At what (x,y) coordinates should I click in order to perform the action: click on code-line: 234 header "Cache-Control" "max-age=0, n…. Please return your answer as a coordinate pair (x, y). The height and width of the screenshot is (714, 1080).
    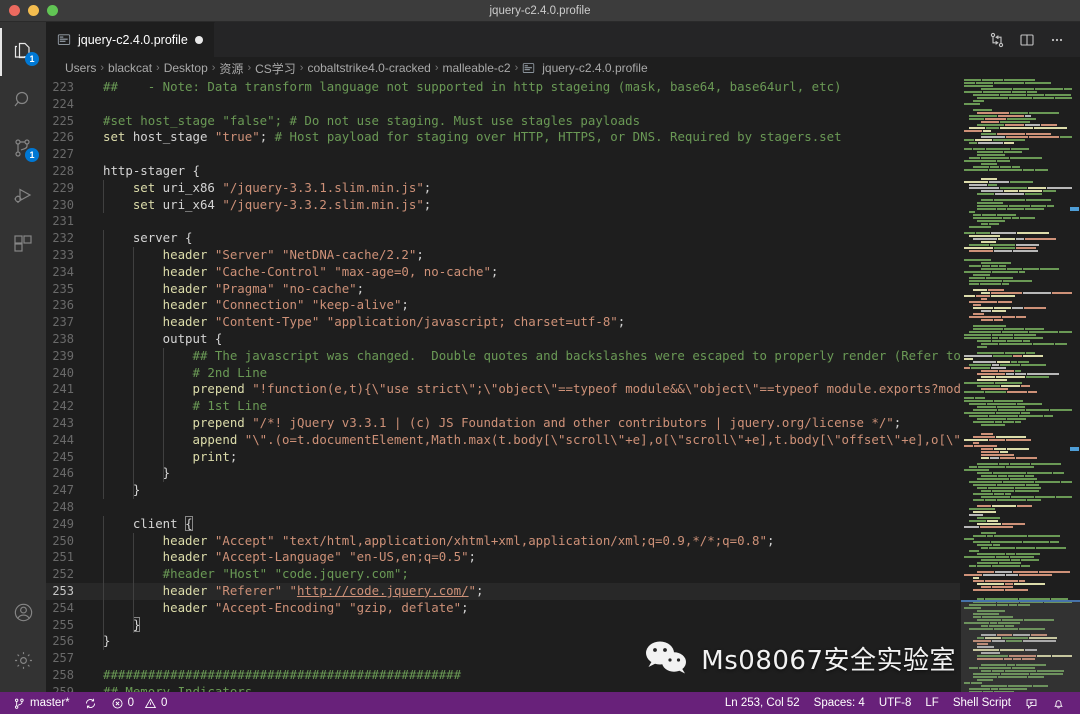
    Looking at the image, I should click on (503, 272).